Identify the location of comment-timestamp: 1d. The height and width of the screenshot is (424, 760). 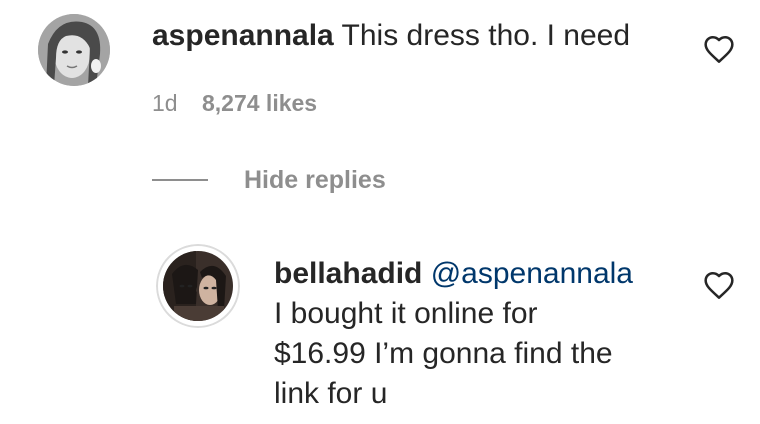
(165, 103).